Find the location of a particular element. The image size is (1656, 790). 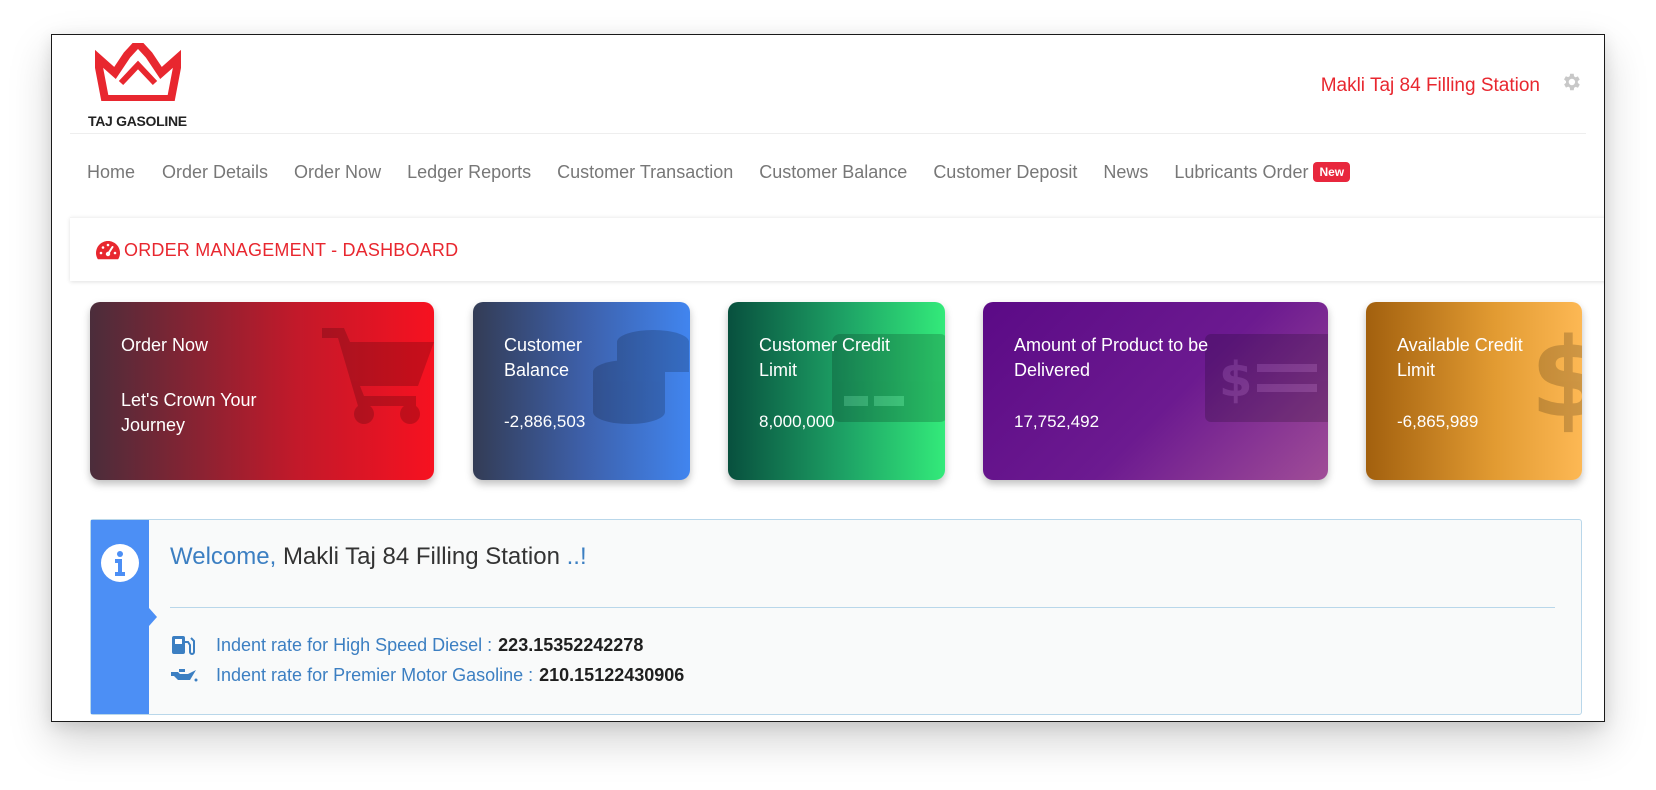

nav-ledger-reports: Ledger Reports is located at coordinates (469, 172).